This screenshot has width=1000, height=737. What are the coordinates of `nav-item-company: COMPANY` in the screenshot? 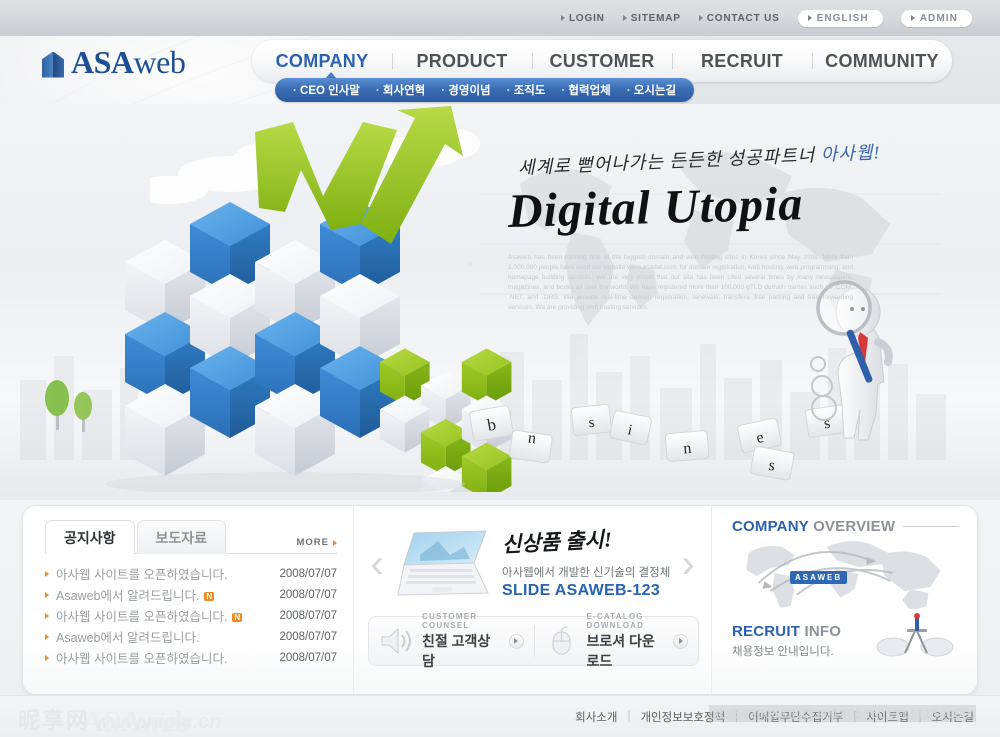 It's located at (322, 61).